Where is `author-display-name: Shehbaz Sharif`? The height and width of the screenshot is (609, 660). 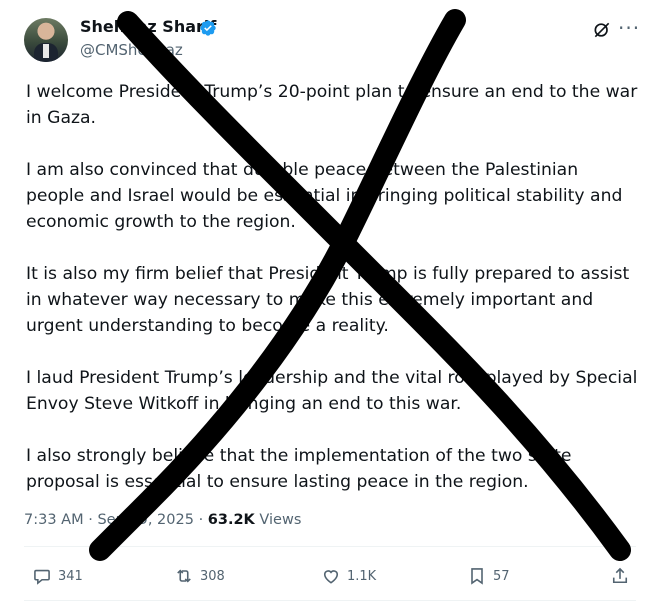
author-display-name: Shehbaz Sharif is located at coordinates (148, 26).